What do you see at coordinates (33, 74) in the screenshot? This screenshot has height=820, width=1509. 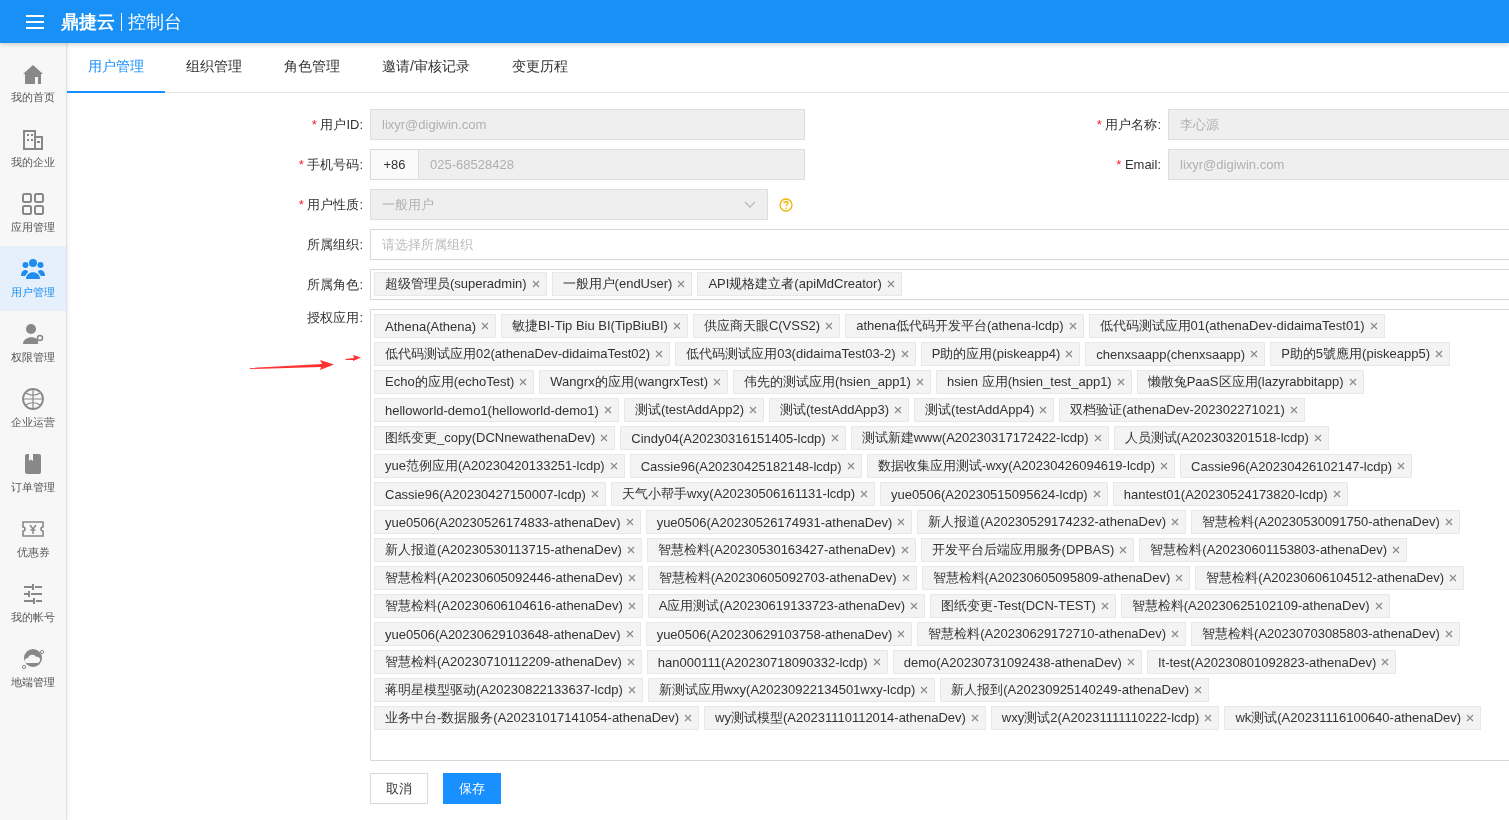 I see `house-icon` at bounding box center [33, 74].